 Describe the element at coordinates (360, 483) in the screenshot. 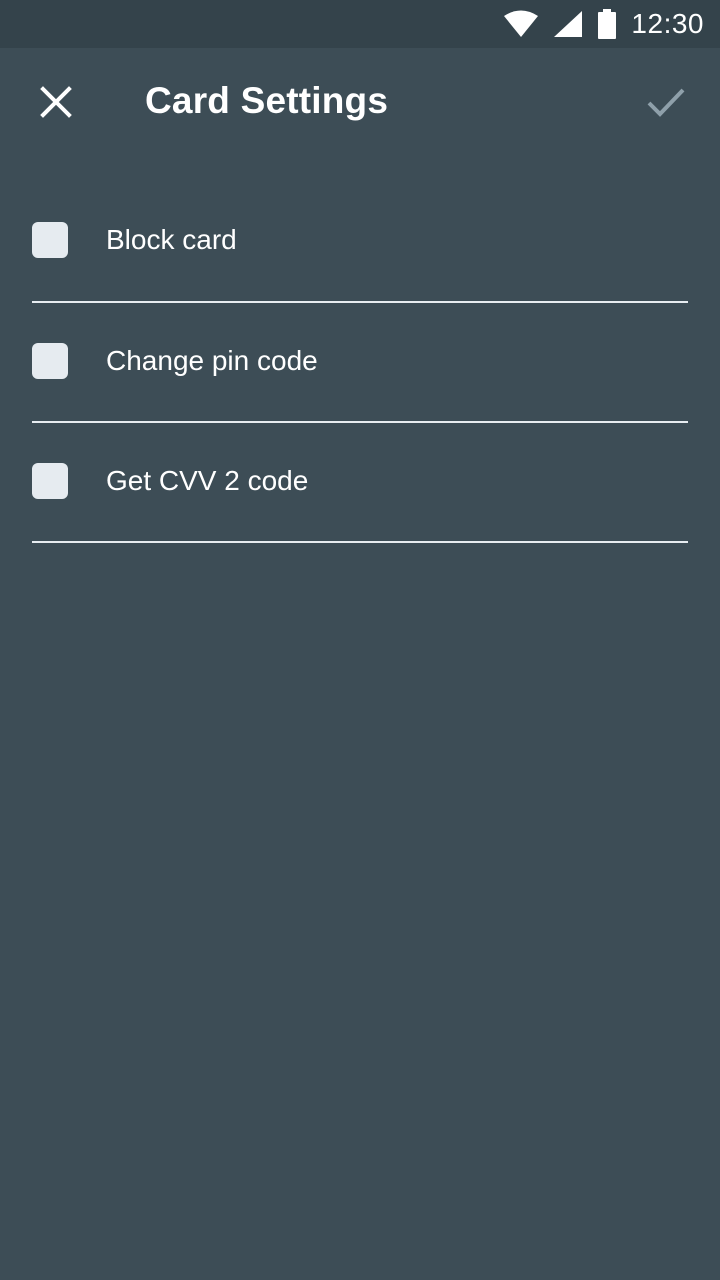

I see `option-get-cvv2-code: Get CVV 2 code` at that location.